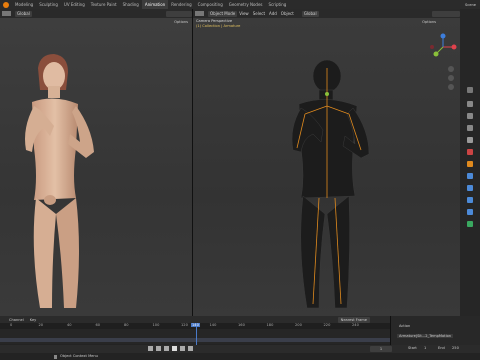 The width and height of the screenshot is (480, 360). Describe the element at coordinates (79, 356) in the screenshot. I see `status-text: Object Context Menu` at that location.